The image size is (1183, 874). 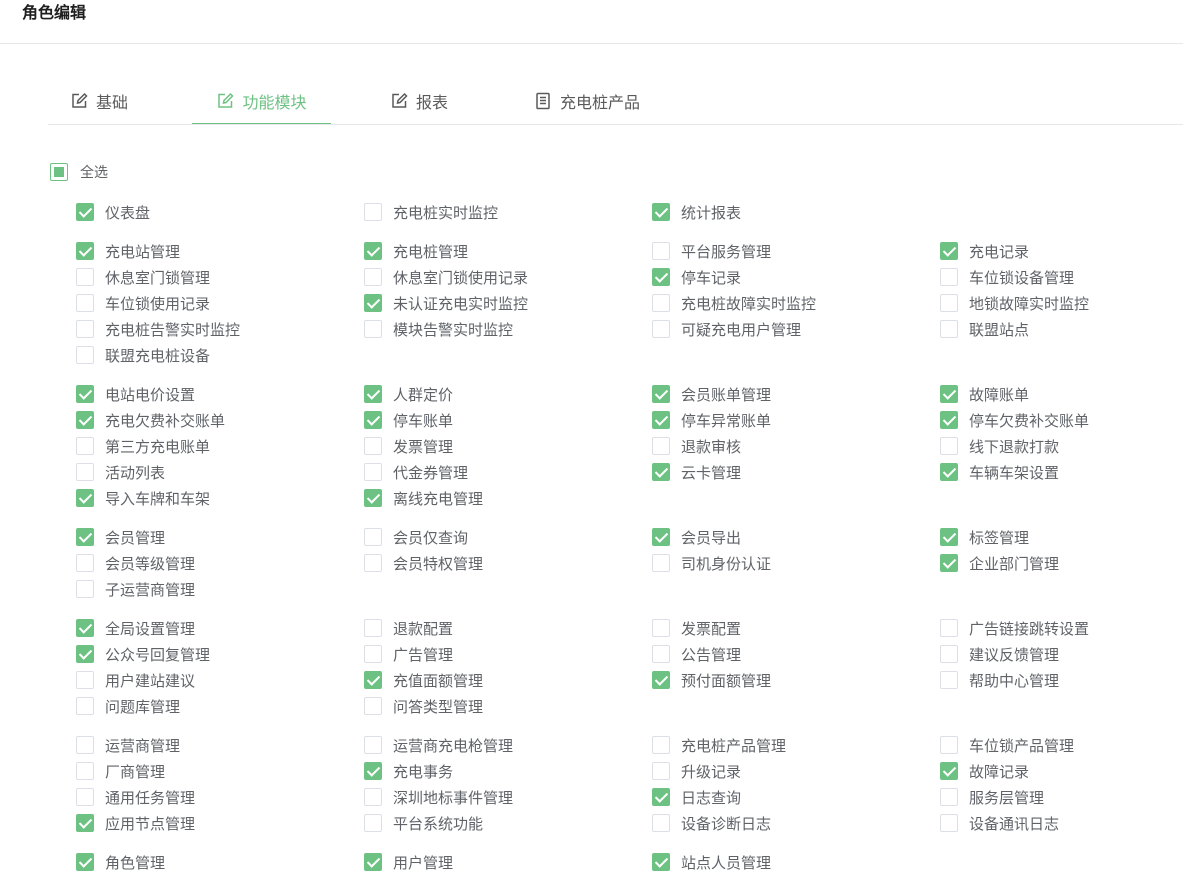 What do you see at coordinates (135, 680) in the screenshot?
I see `permission-item: 用户建站建议` at bounding box center [135, 680].